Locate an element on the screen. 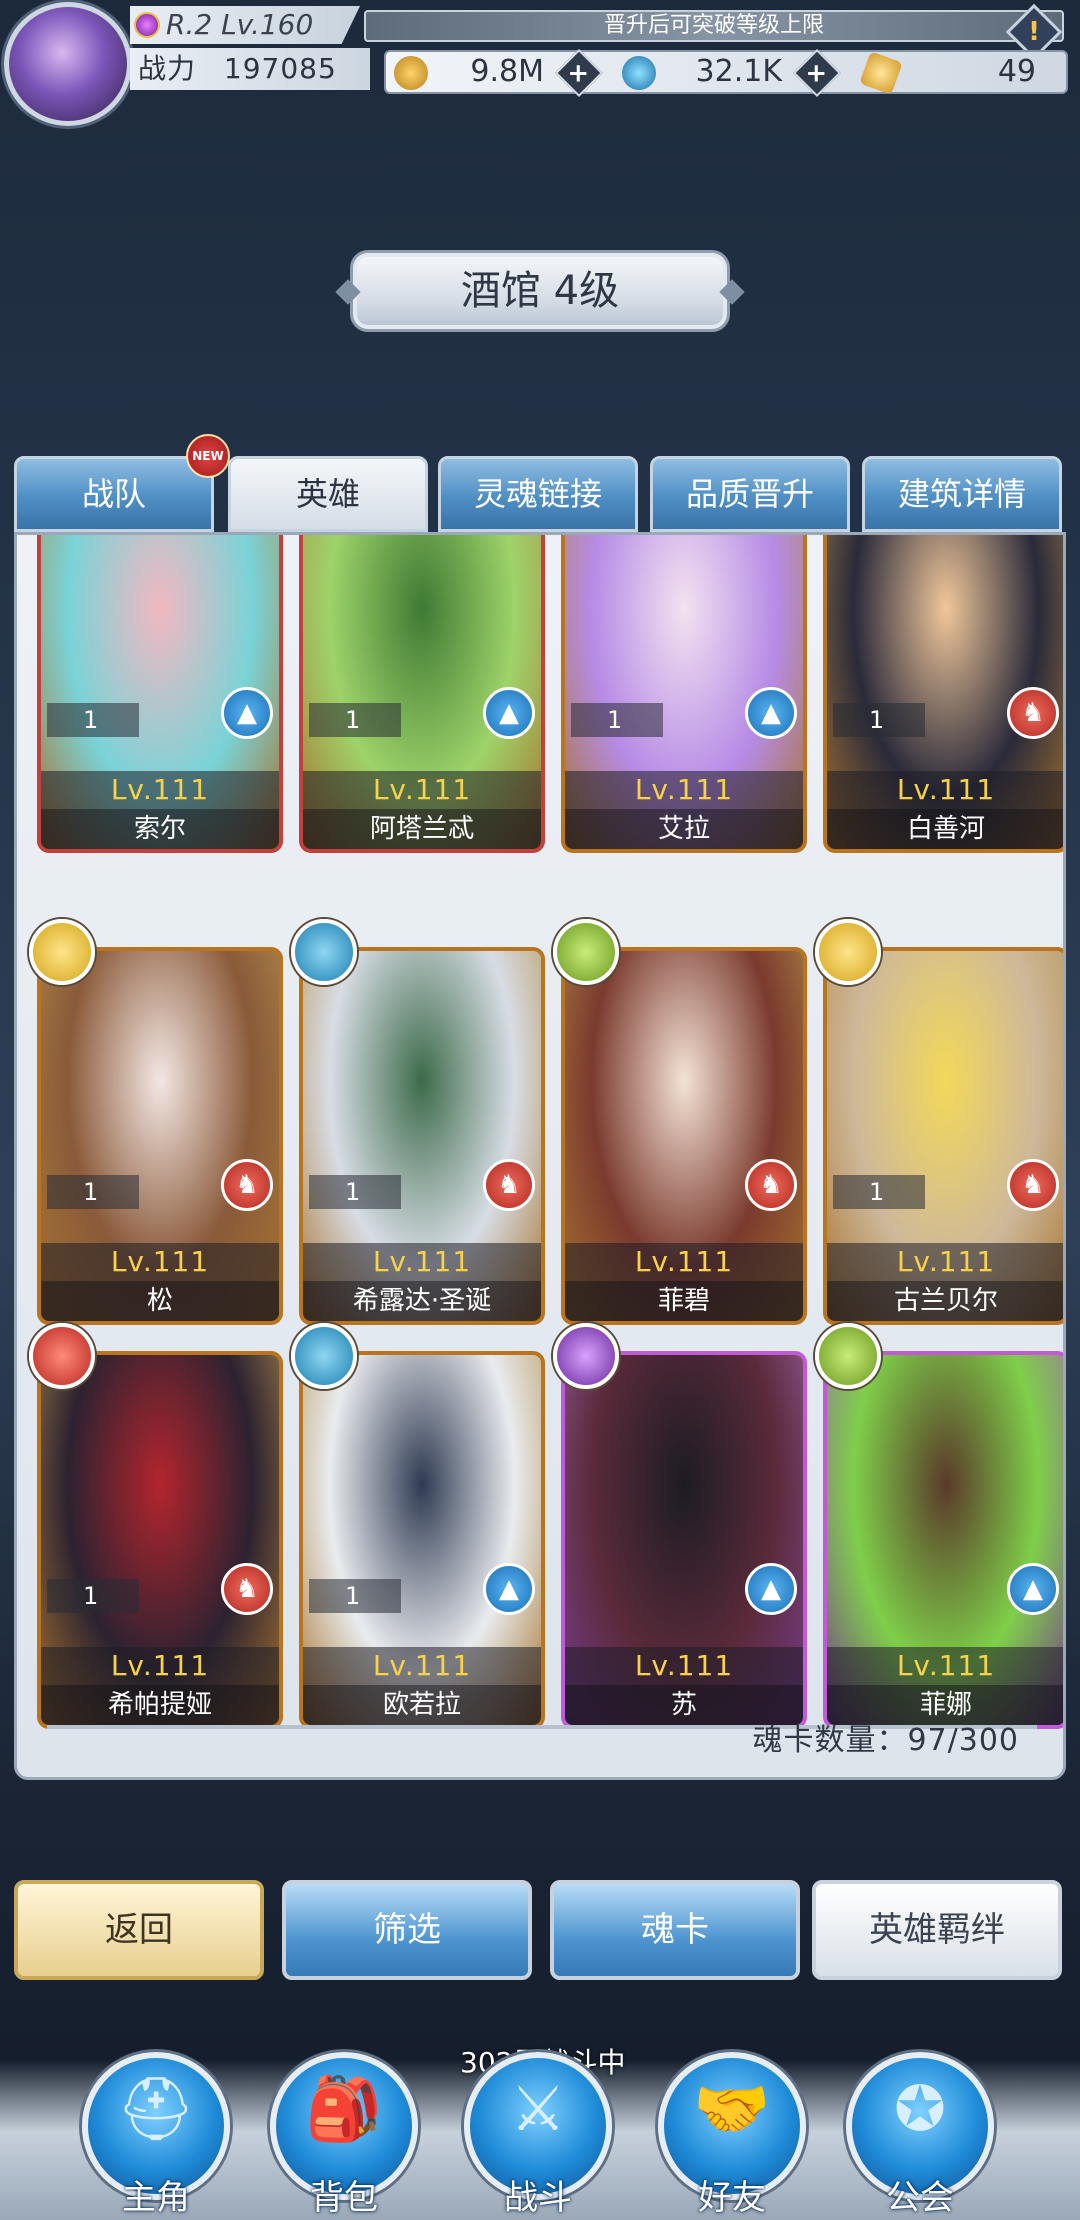 The image size is (1080, 2220). nav-backpack: 🎒 背包 is located at coordinates (344, 2136).